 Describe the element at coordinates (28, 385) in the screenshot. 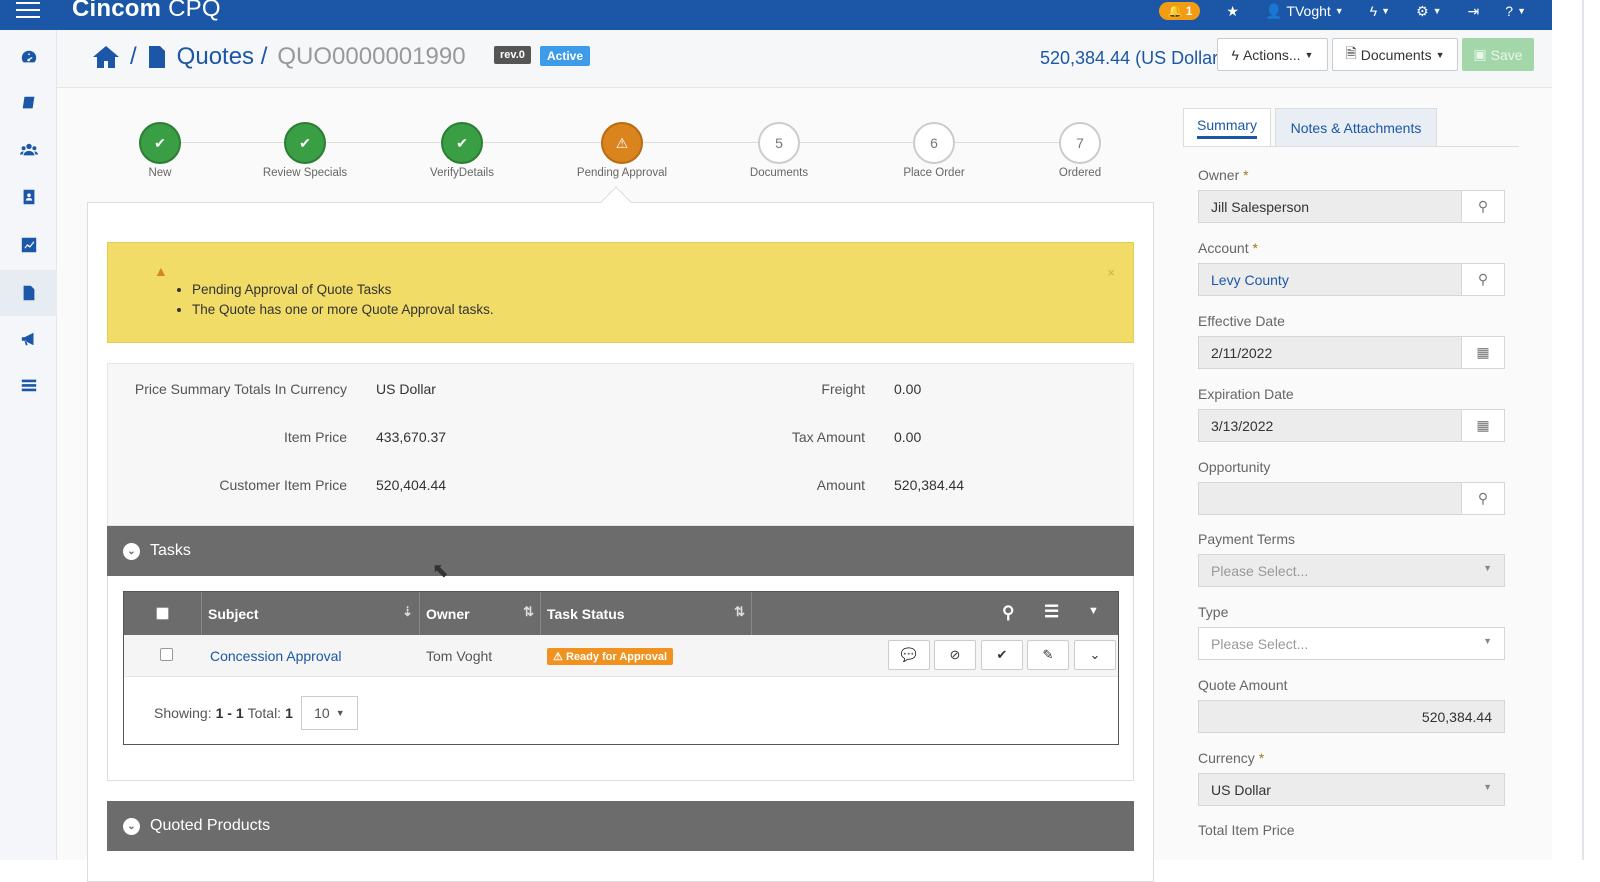

I see `list-icon` at that location.